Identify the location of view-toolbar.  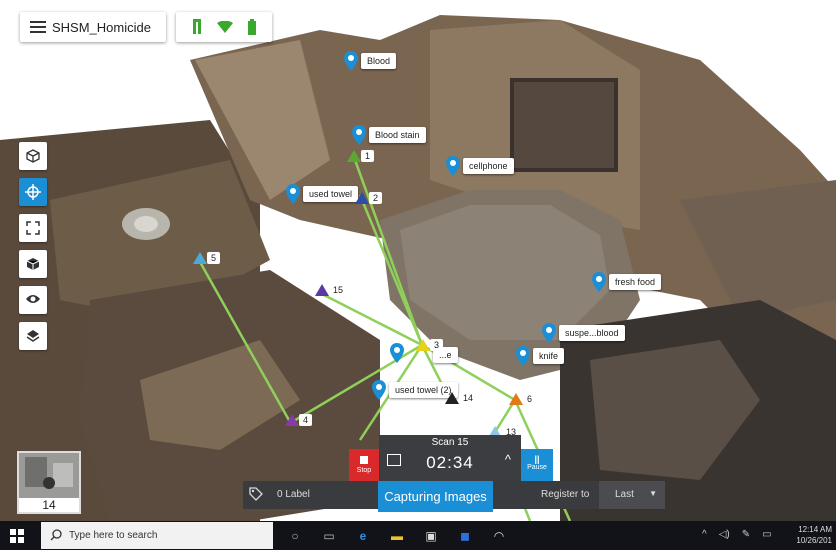
(34, 250).